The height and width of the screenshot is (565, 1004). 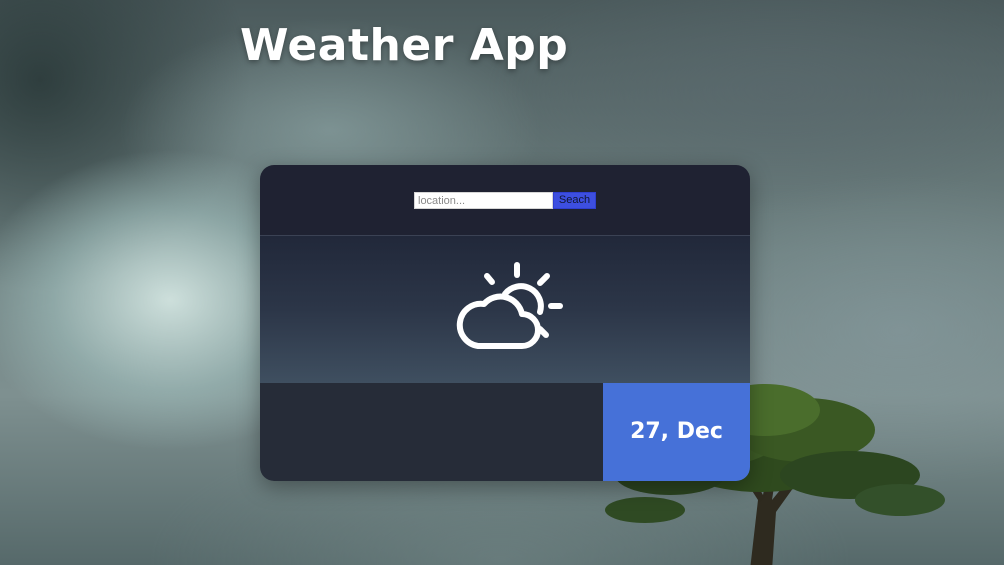 I want to click on search-button: Seach, so click(x=574, y=200).